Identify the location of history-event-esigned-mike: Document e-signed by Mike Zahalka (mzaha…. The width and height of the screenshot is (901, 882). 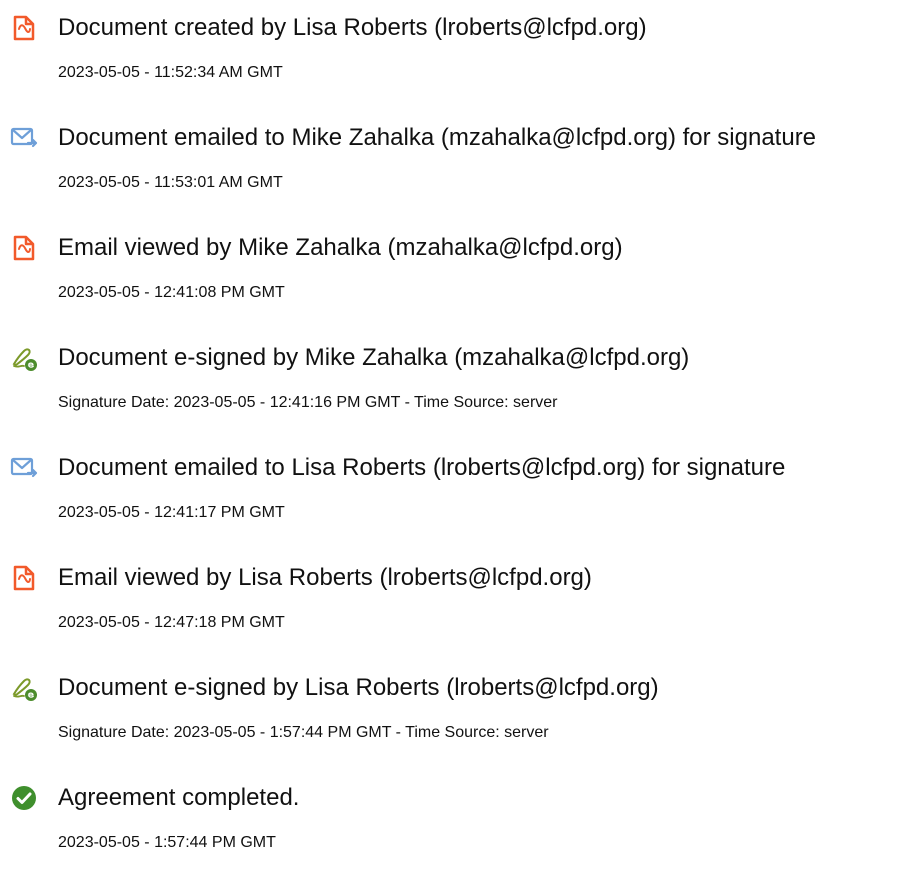
(450, 387).